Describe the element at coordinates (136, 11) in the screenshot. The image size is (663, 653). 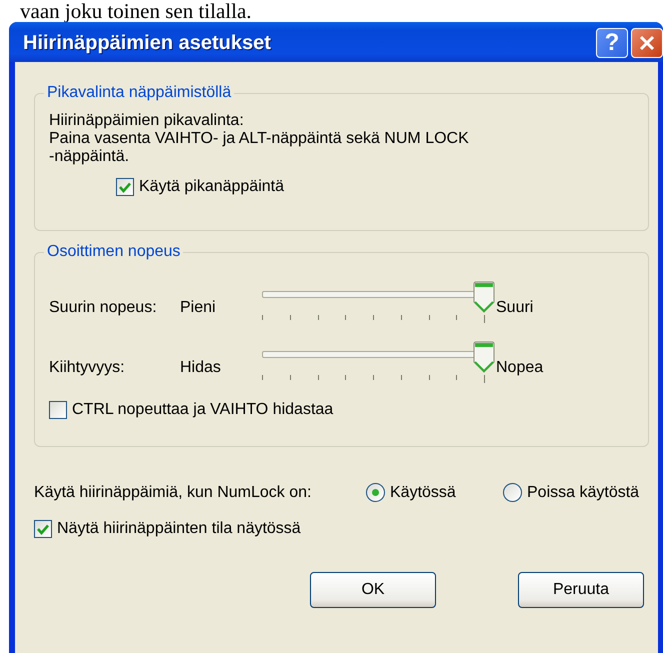
I see `page-text: vaan joku toinen sen tilalla.` at that location.